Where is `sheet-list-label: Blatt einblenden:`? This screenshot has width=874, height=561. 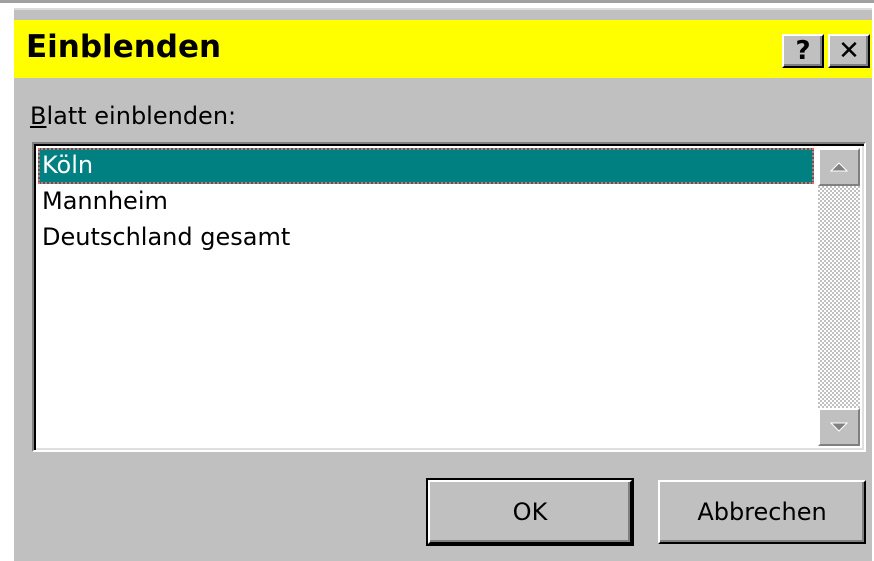 sheet-list-label: Blatt einblenden: is located at coordinates (133, 116).